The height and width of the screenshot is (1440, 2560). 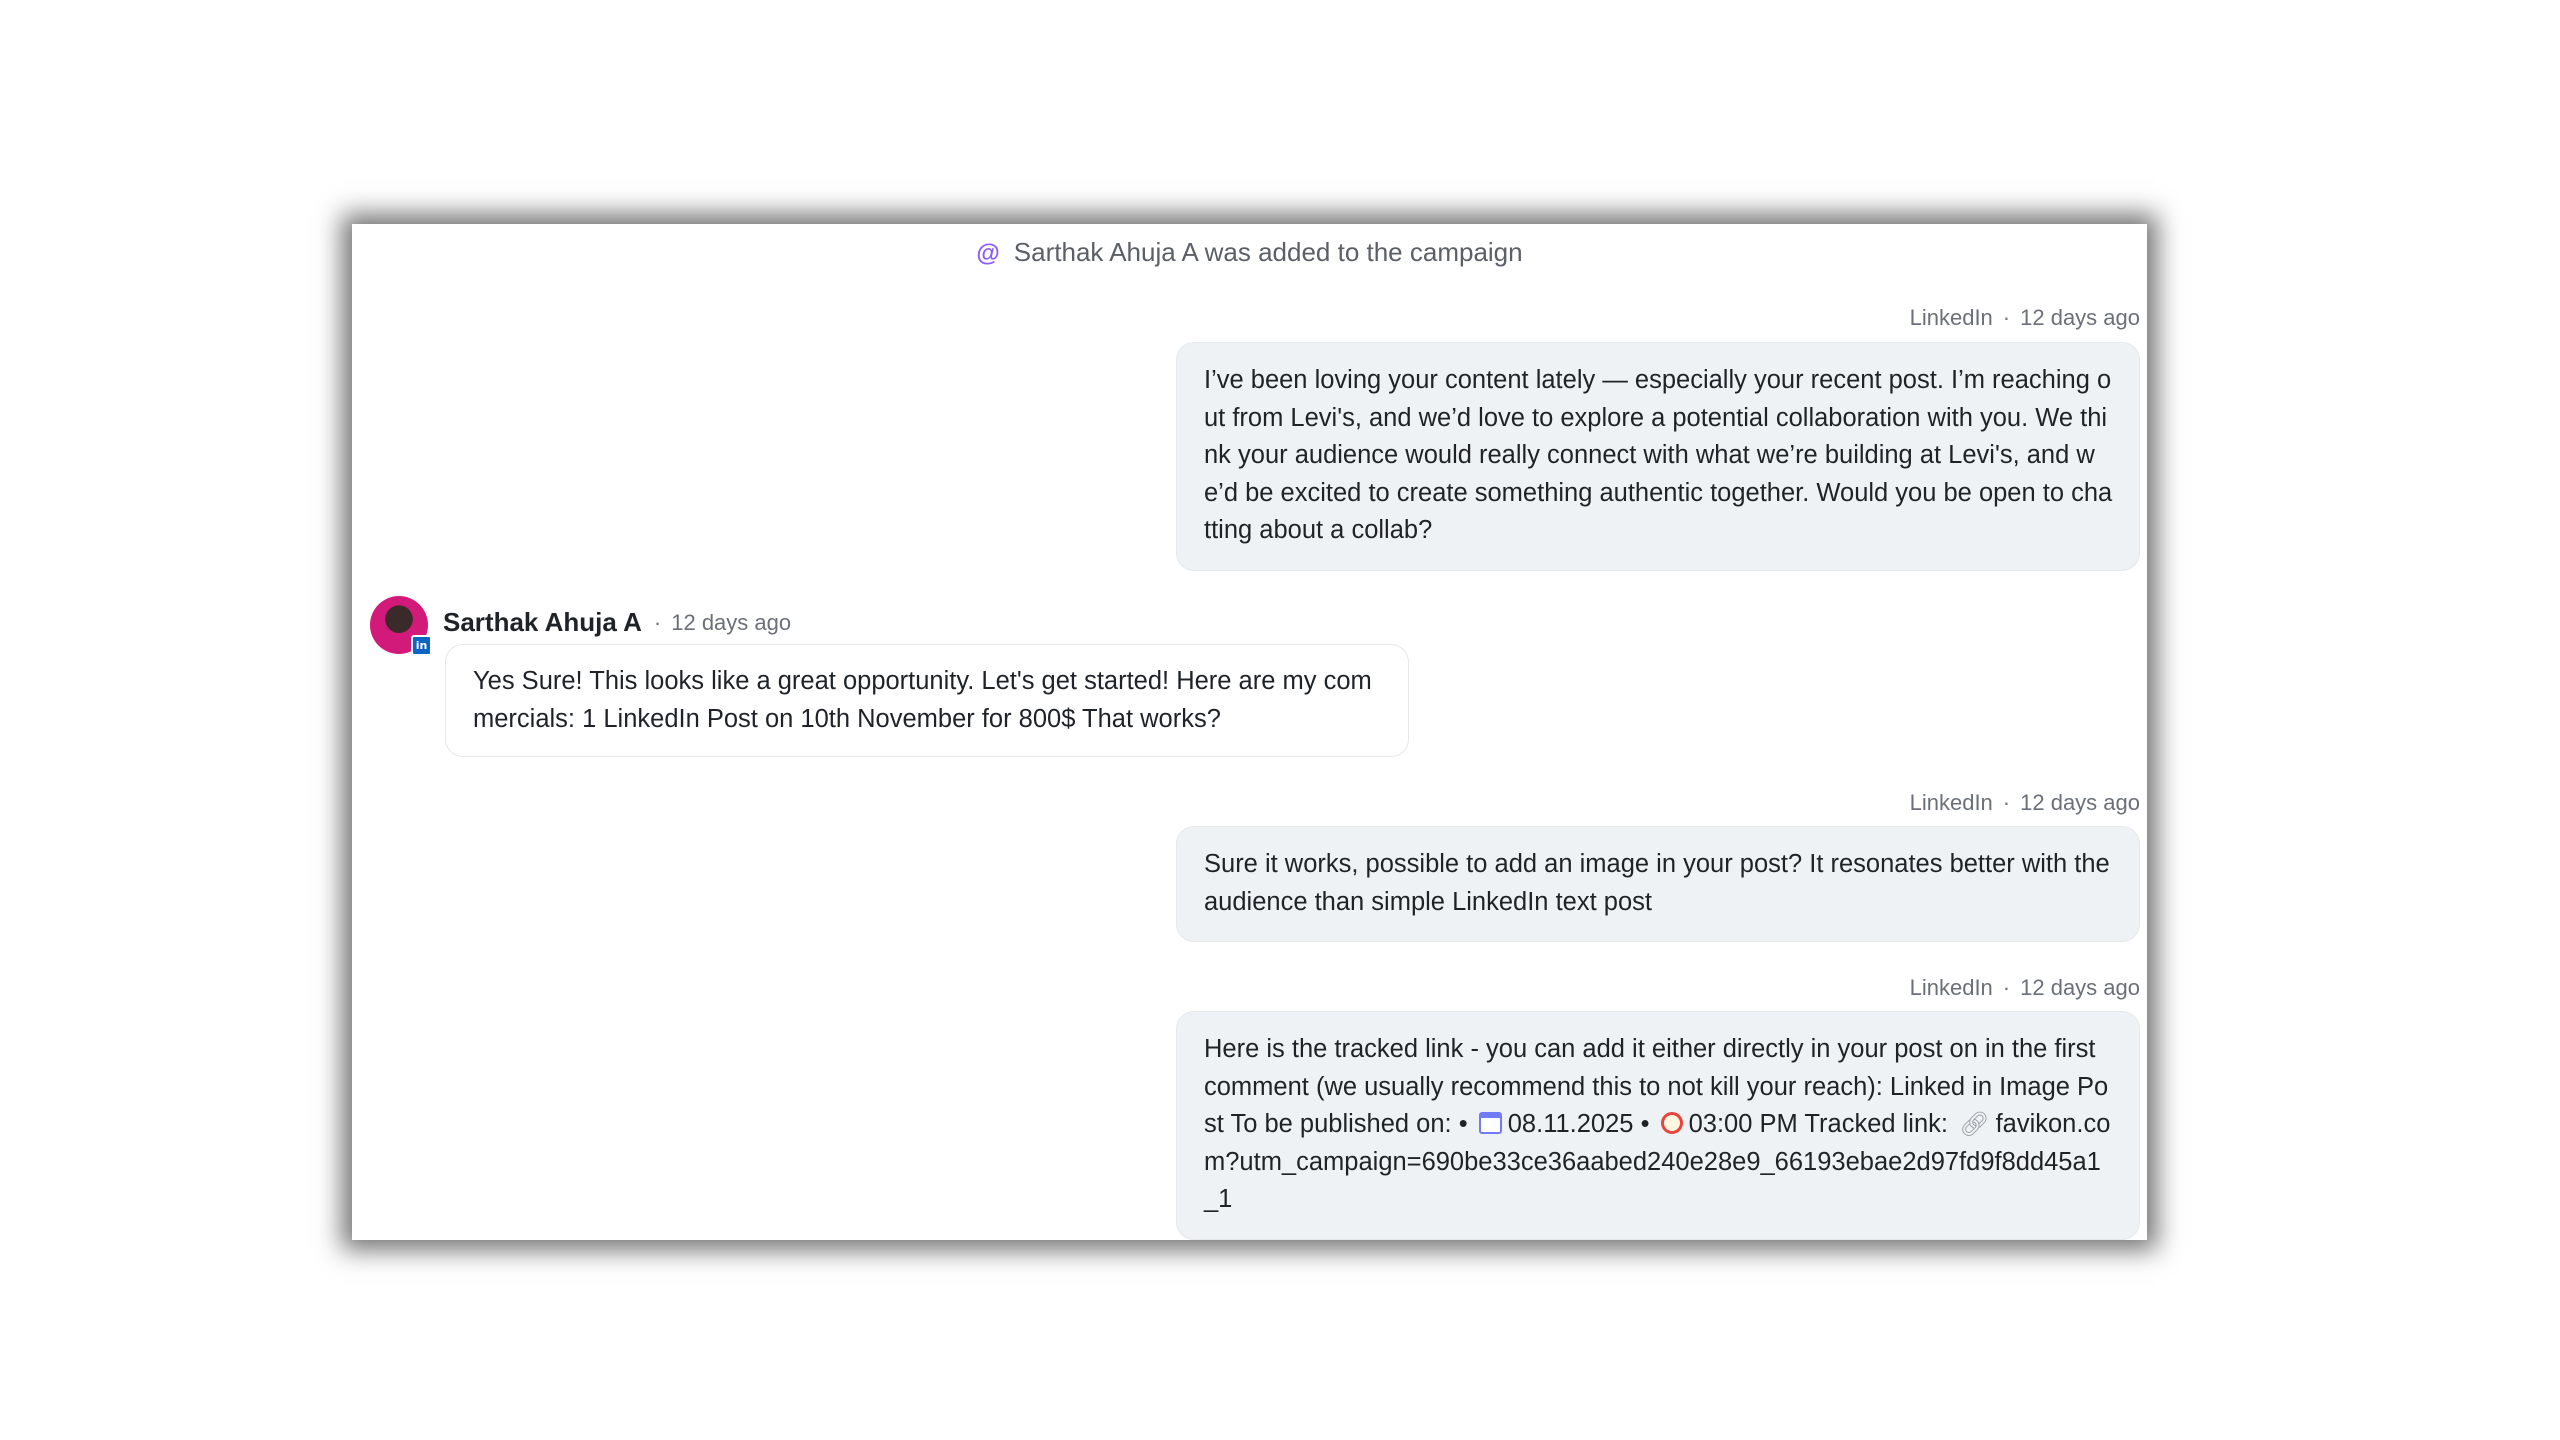 I want to click on link-icon: 🔗︎, so click(x=1974, y=1124).